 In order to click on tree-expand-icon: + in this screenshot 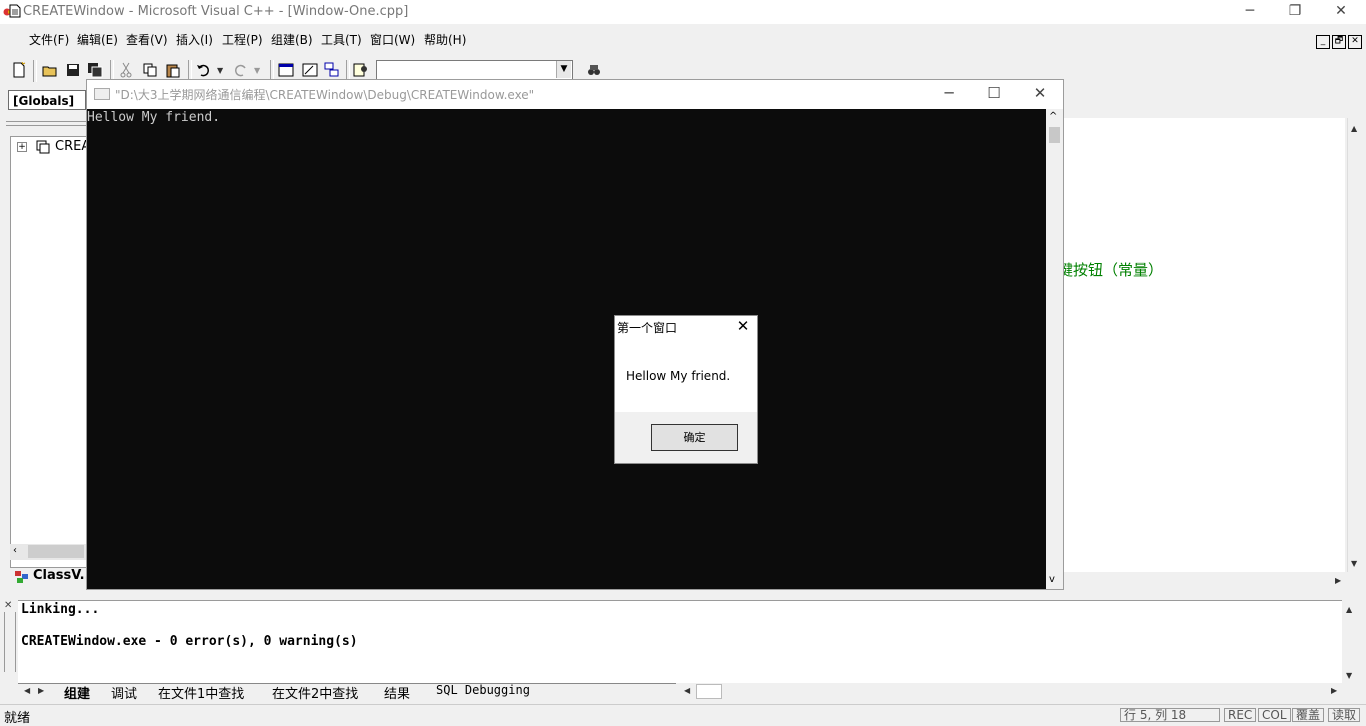, I will do `click(22, 147)`.